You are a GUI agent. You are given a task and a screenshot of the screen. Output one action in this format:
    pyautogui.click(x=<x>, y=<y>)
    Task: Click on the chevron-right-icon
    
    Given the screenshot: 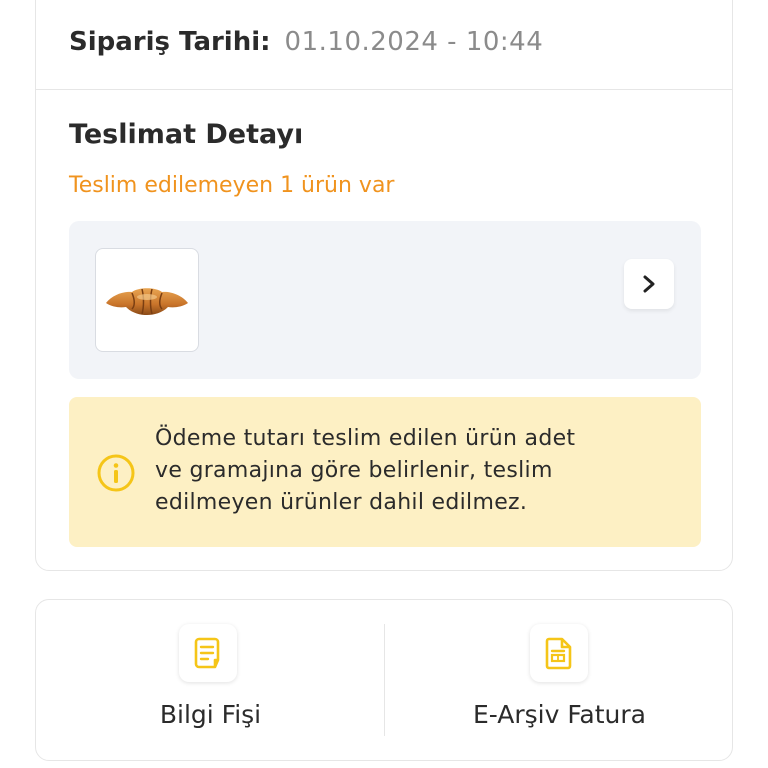 What is the action you would take?
    pyautogui.click(x=649, y=284)
    